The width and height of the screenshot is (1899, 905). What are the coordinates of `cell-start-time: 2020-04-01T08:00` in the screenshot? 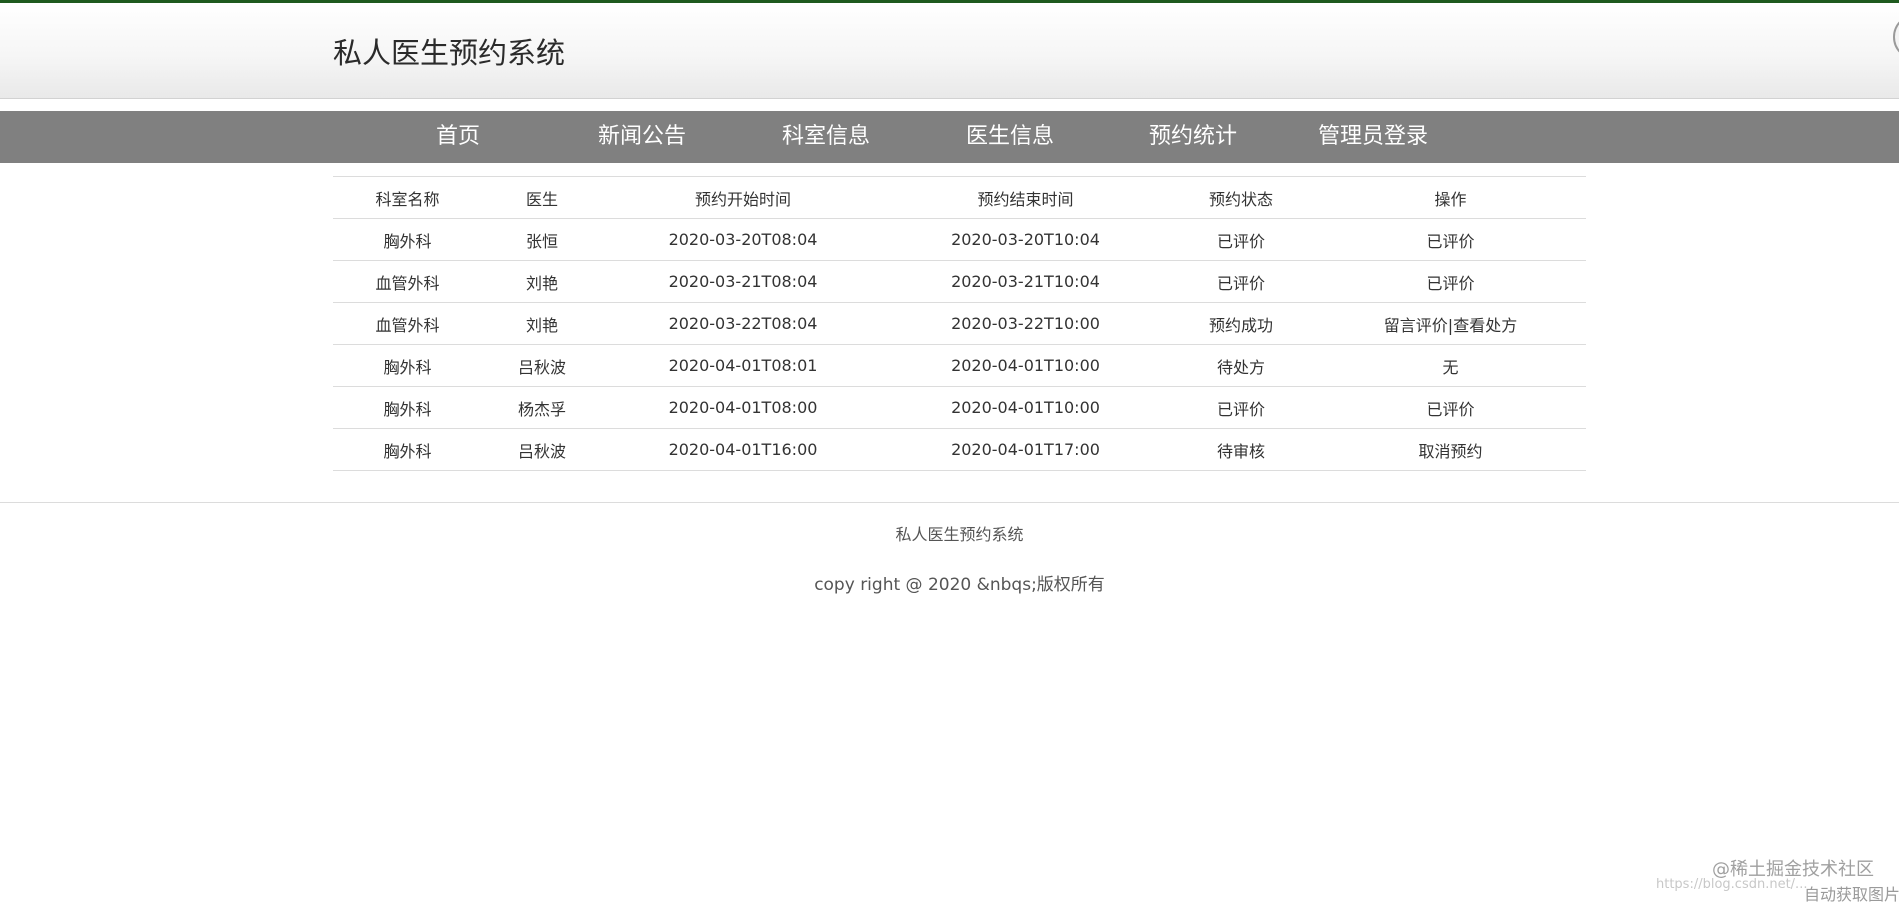 It's located at (743, 407).